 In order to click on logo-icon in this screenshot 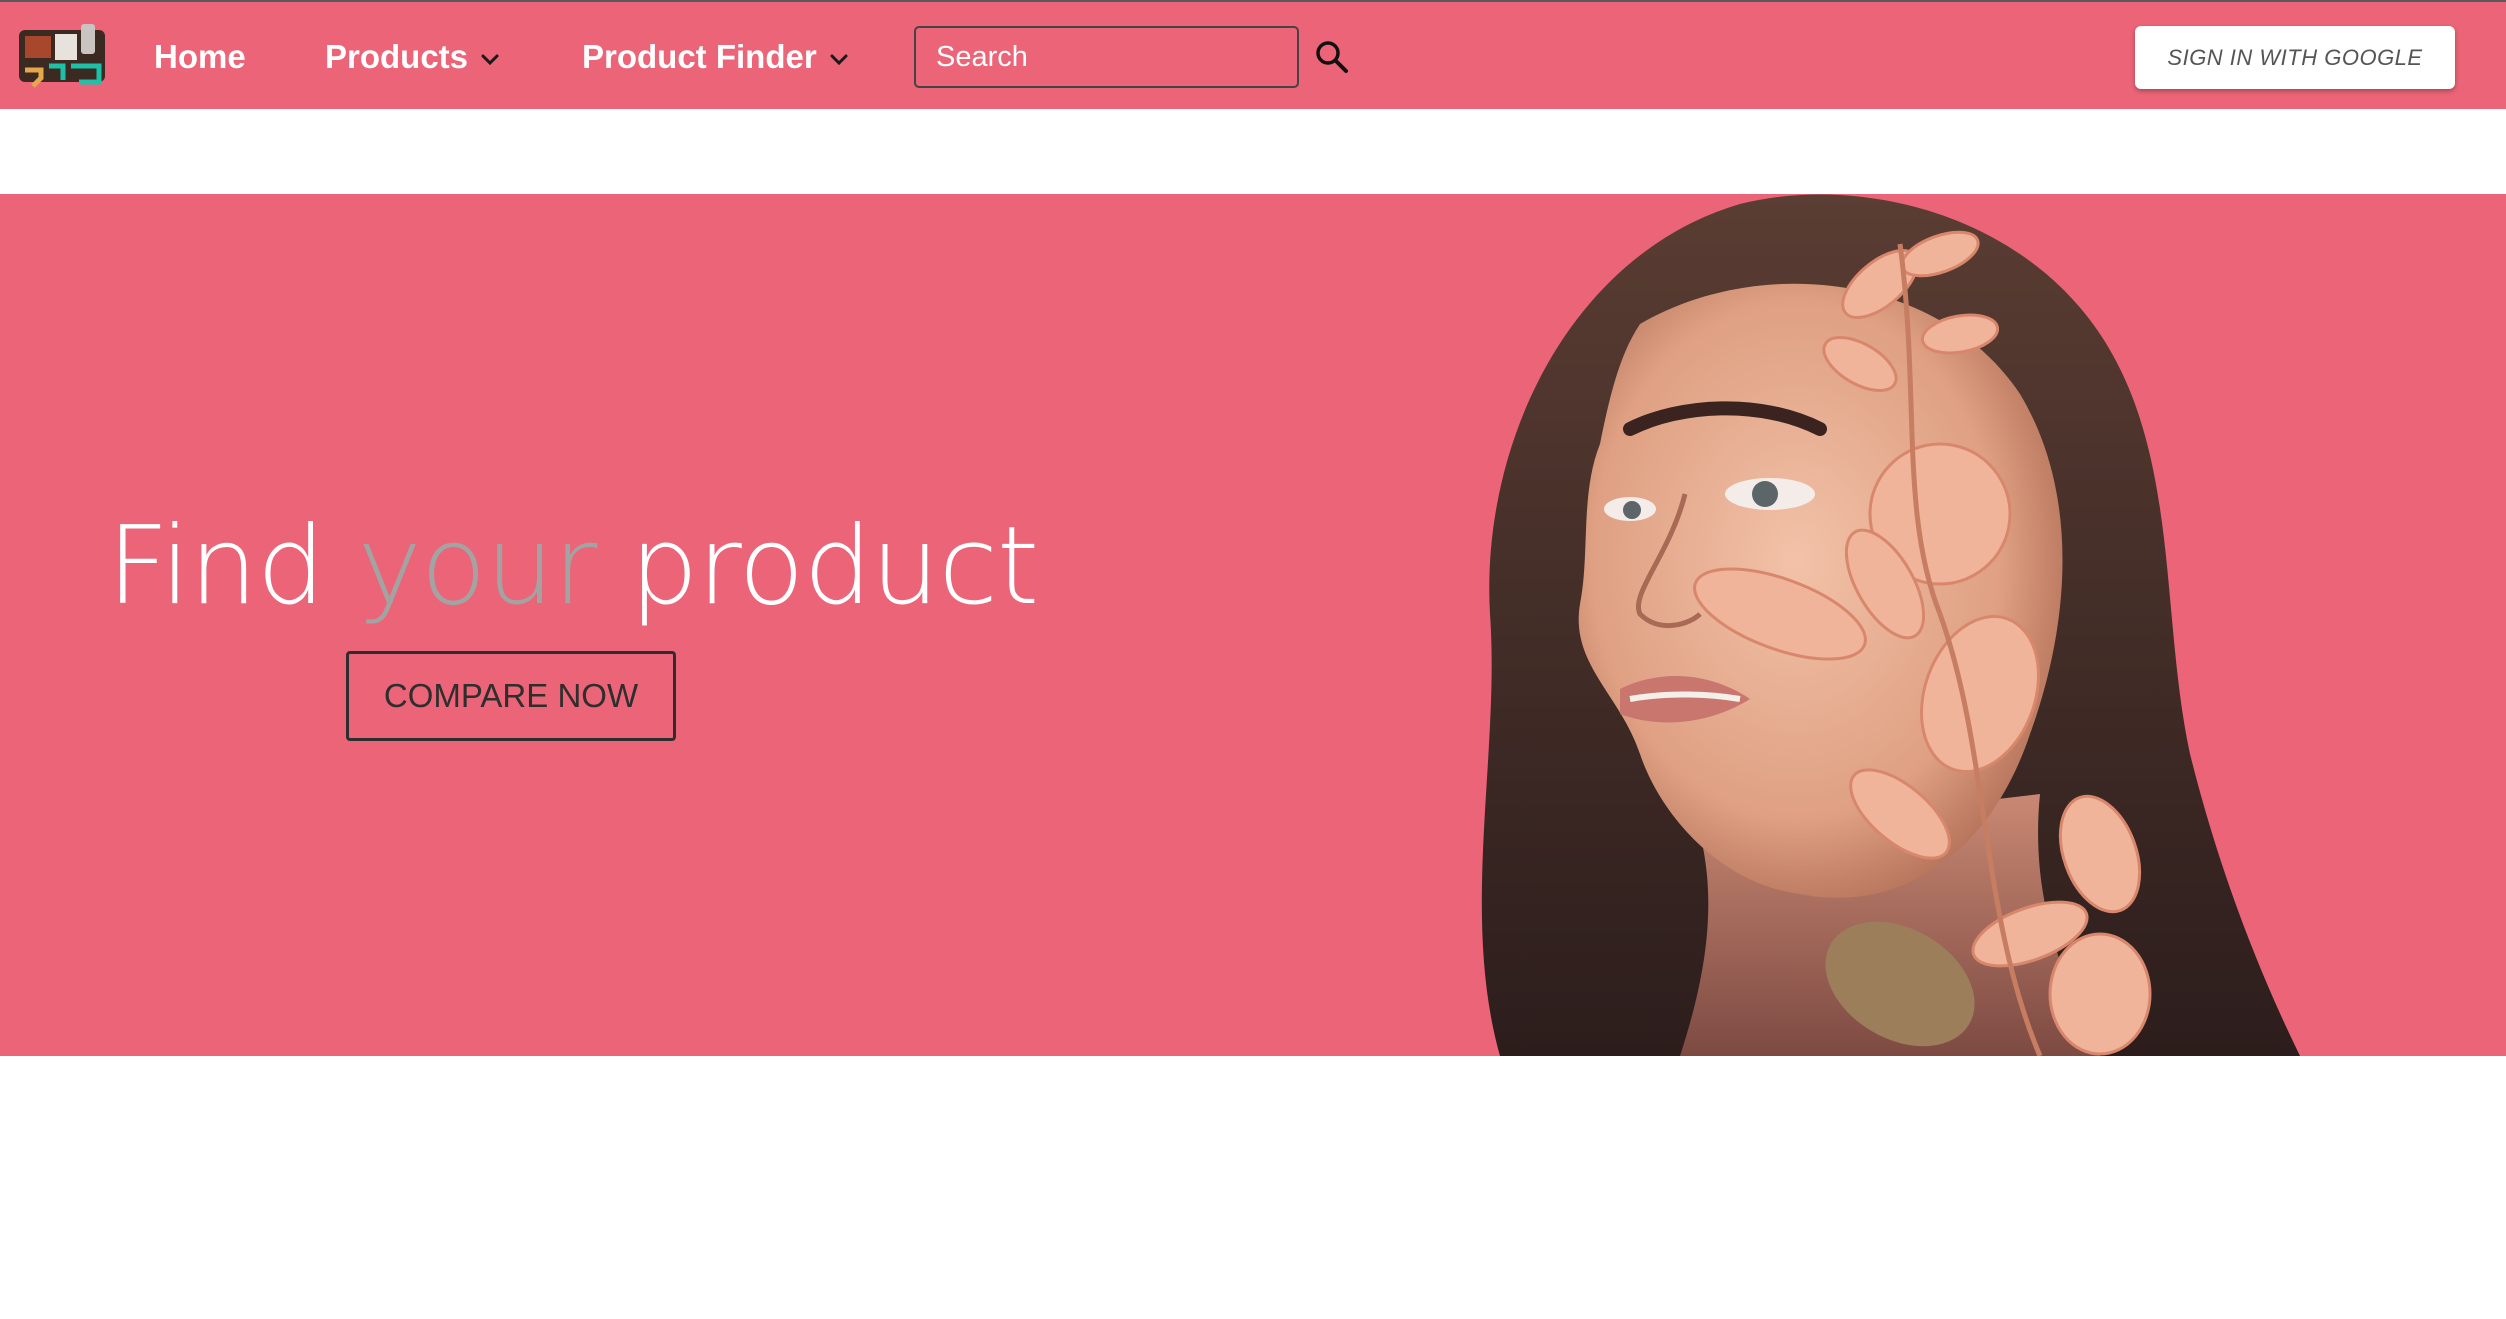, I will do `click(62, 56)`.